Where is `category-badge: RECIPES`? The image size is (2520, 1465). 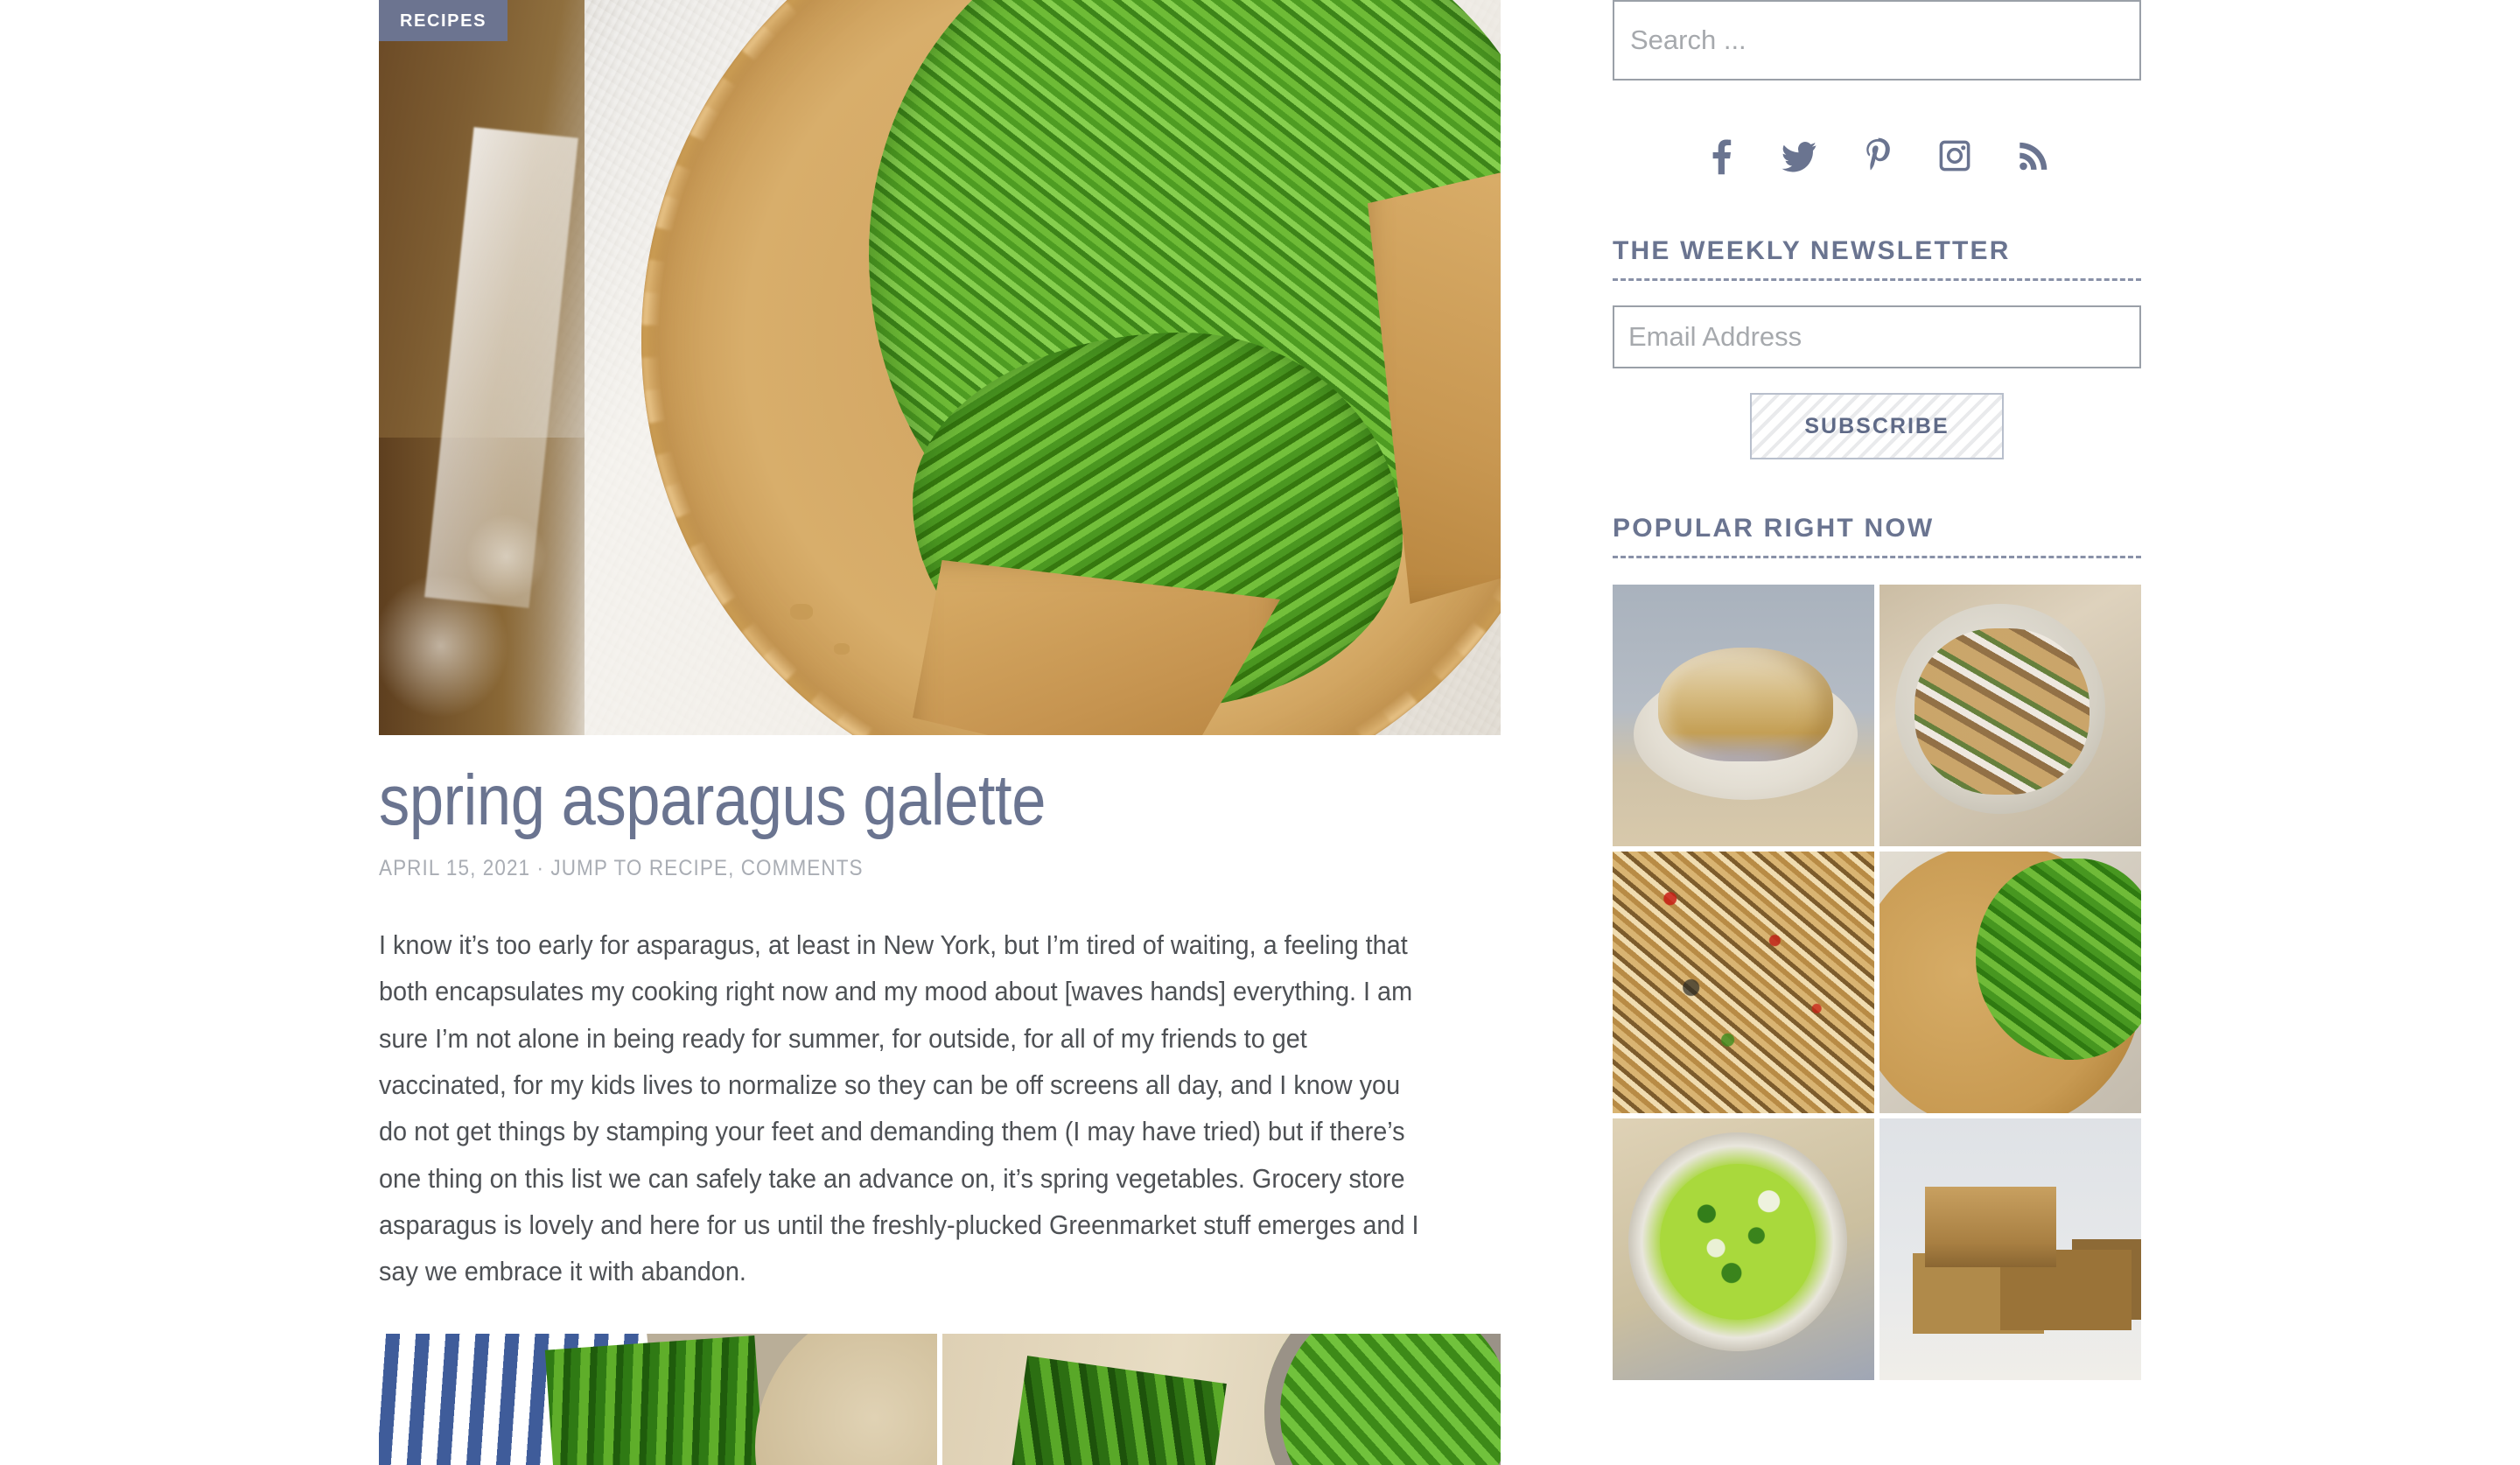
category-badge: RECIPES is located at coordinates (443, 20).